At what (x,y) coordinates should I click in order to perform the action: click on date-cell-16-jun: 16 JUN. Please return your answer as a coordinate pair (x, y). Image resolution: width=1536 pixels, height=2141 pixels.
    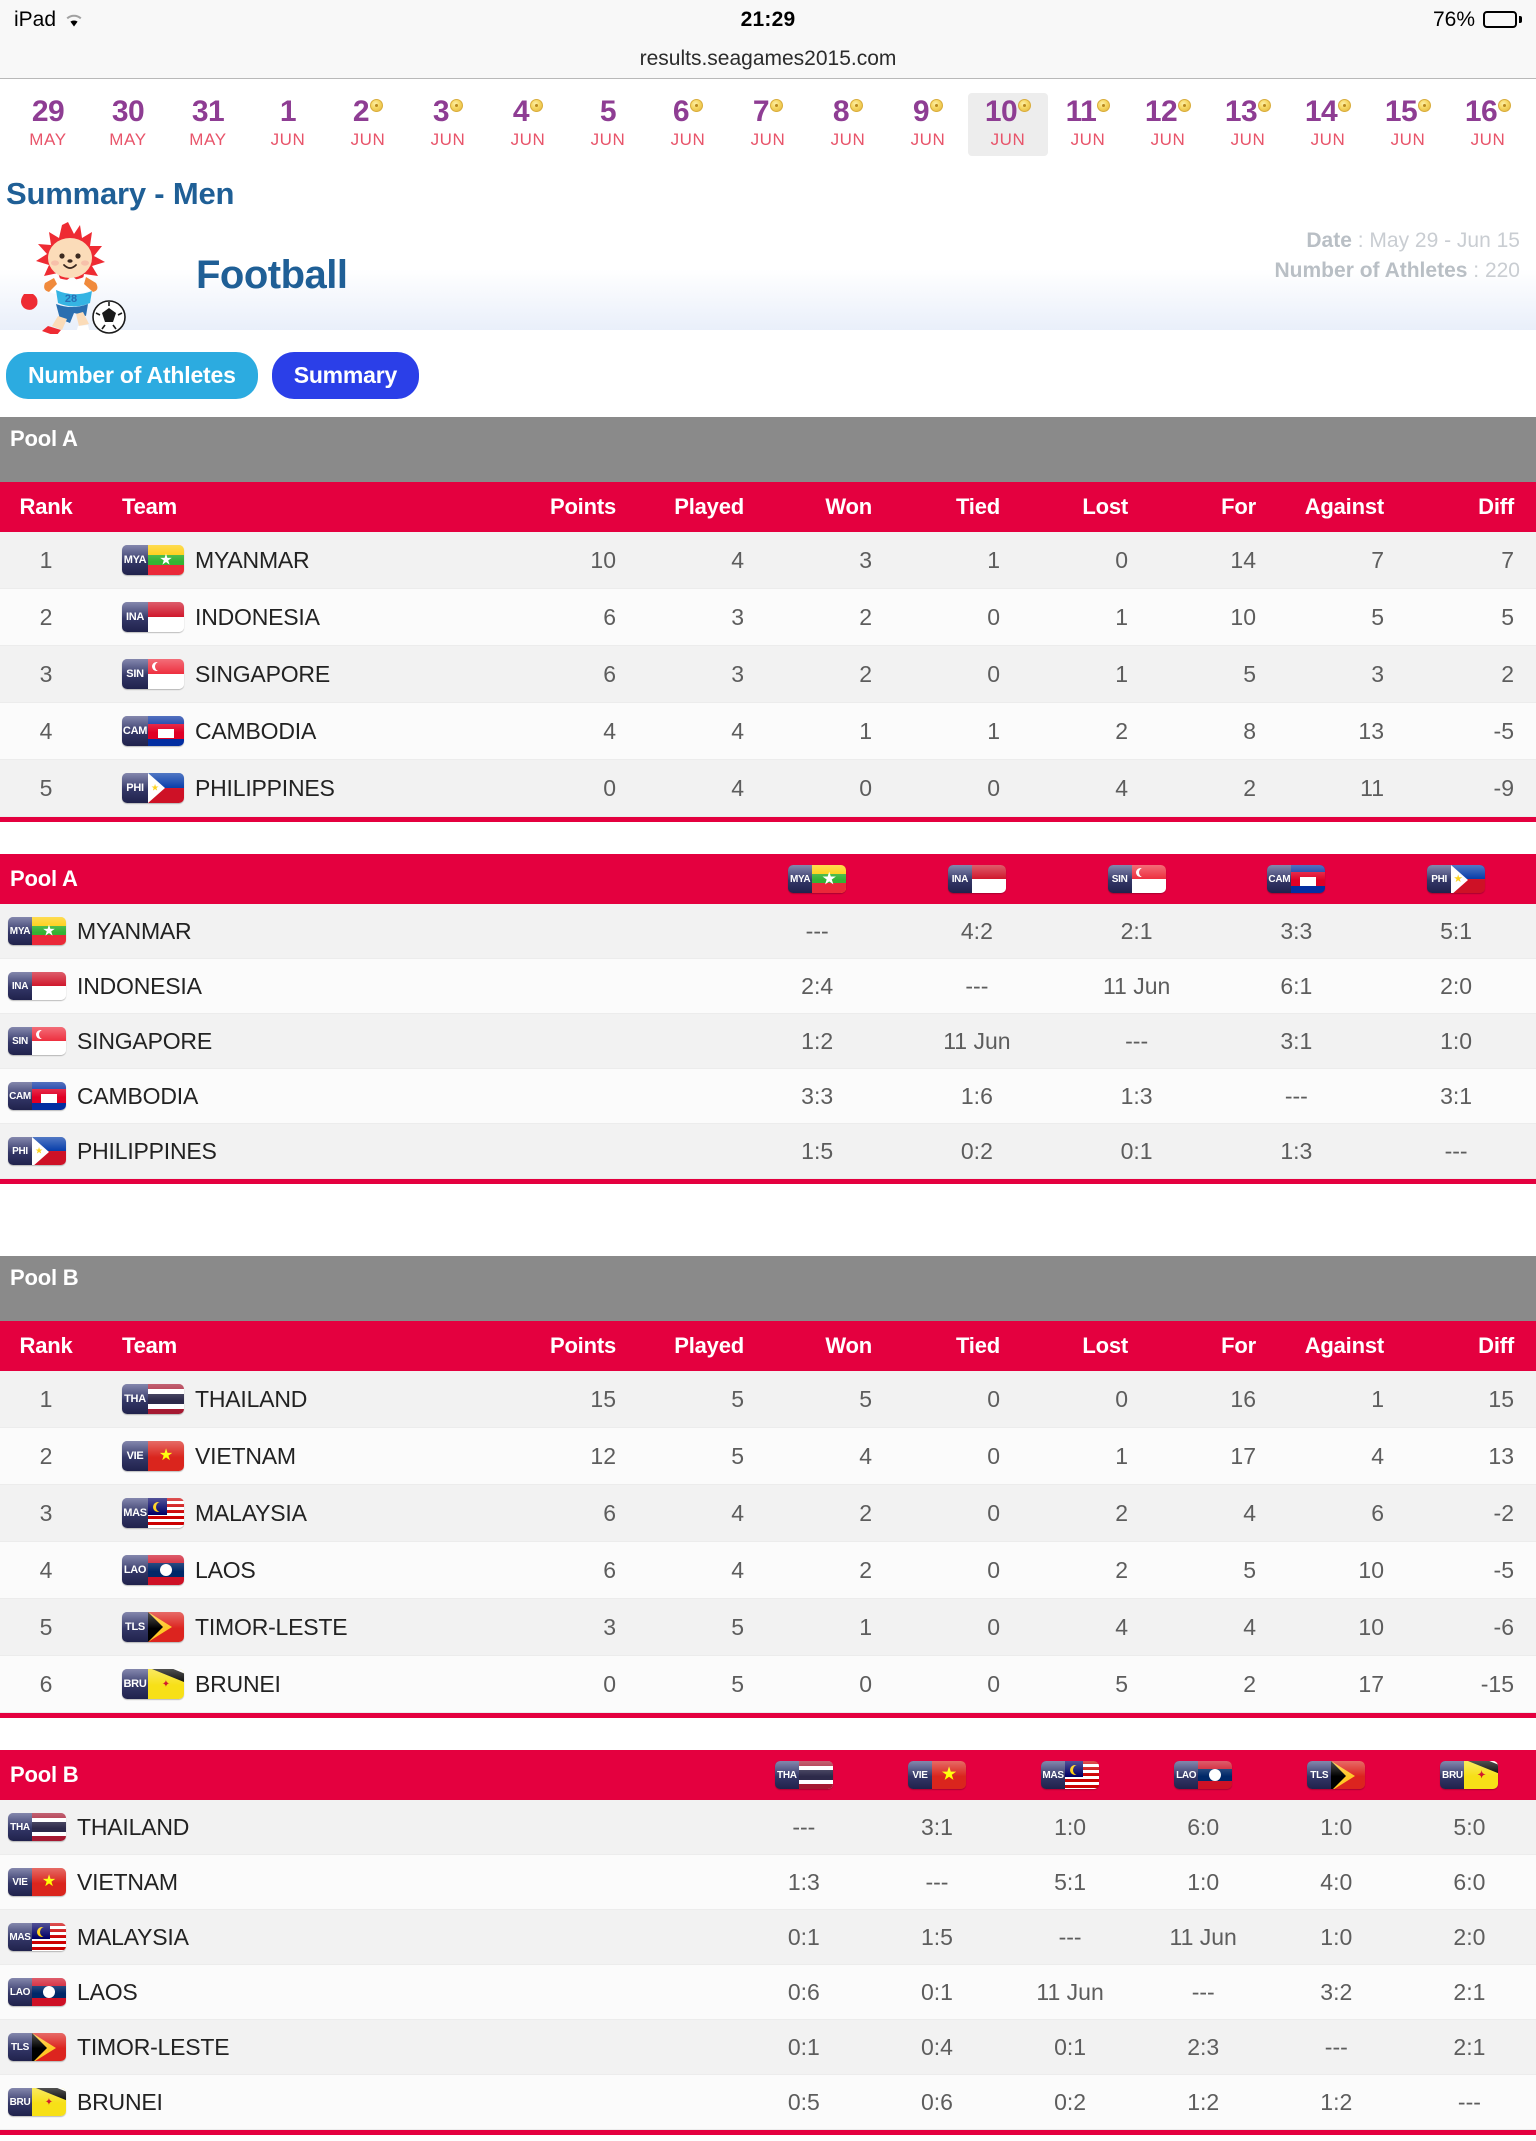
    Looking at the image, I should click on (1488, 124).